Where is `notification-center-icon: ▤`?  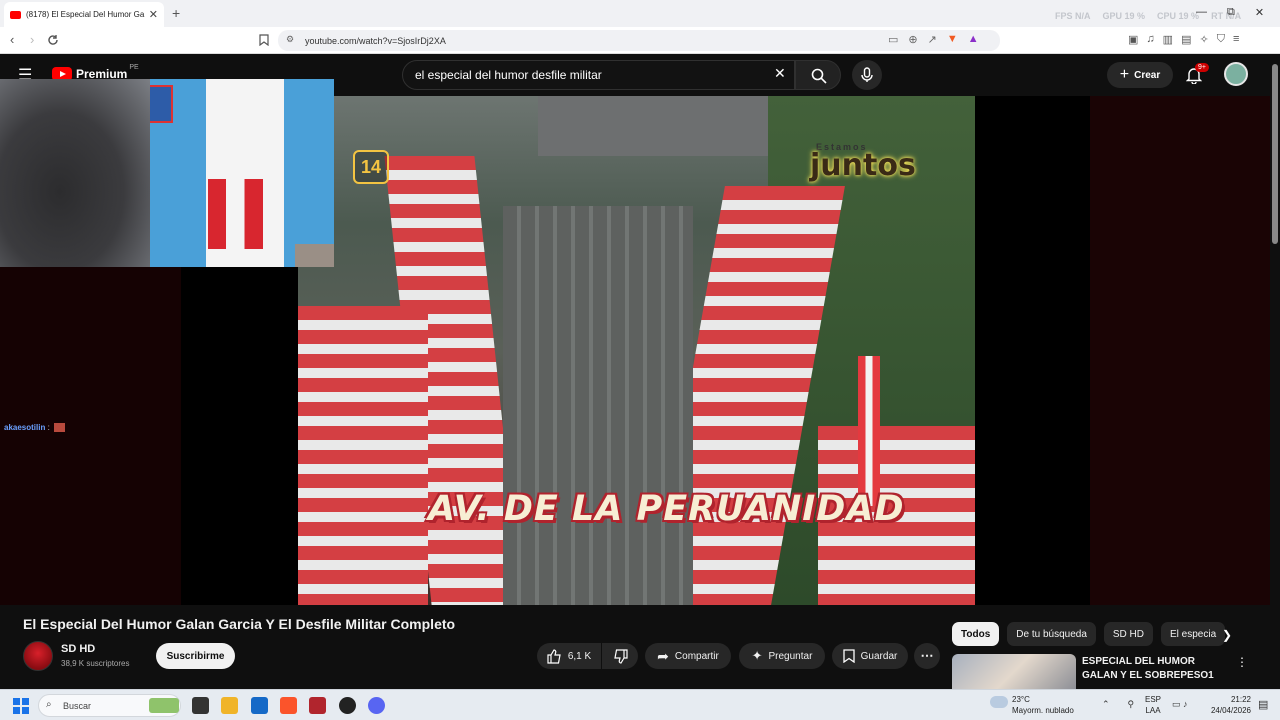
notification-center-icon: ▤ is located at coordinates (1263, 704).